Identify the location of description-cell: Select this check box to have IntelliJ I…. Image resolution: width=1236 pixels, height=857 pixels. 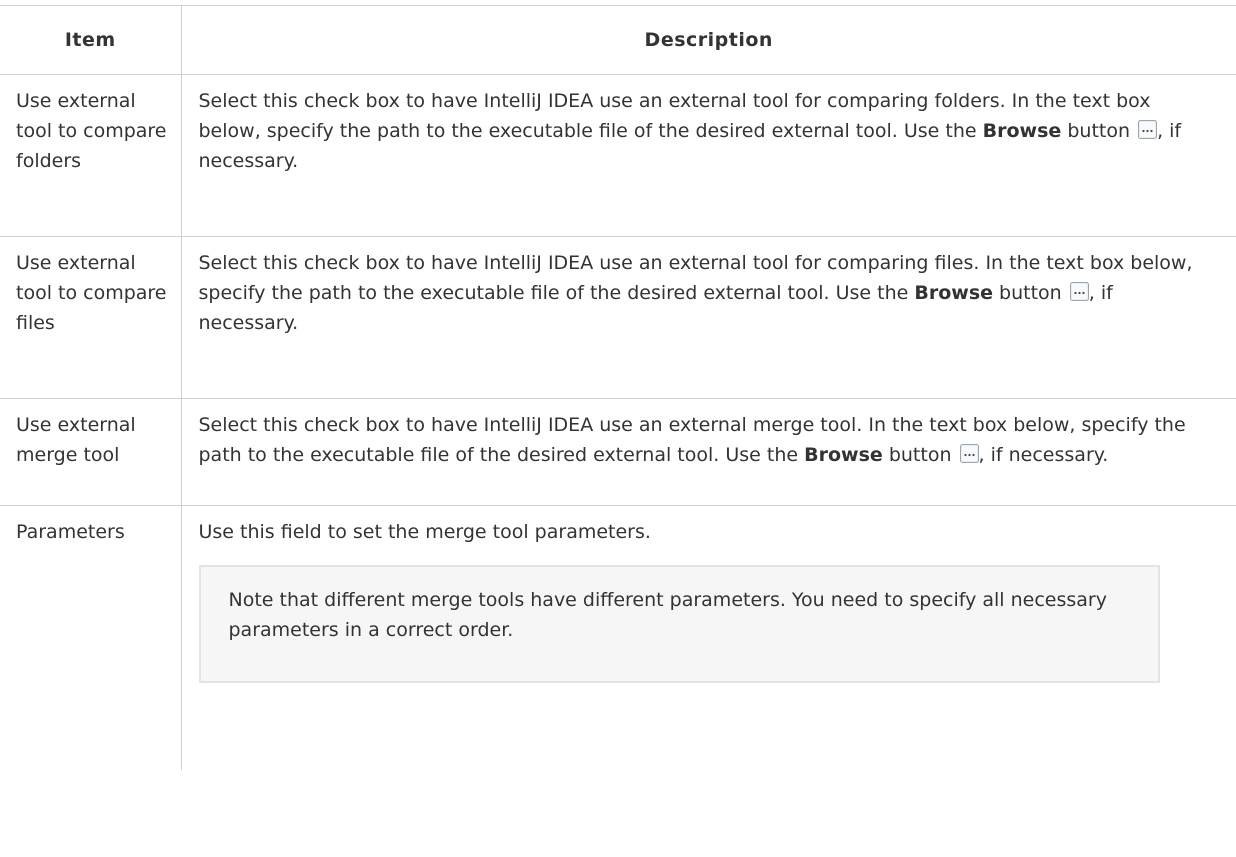
(708, 452).